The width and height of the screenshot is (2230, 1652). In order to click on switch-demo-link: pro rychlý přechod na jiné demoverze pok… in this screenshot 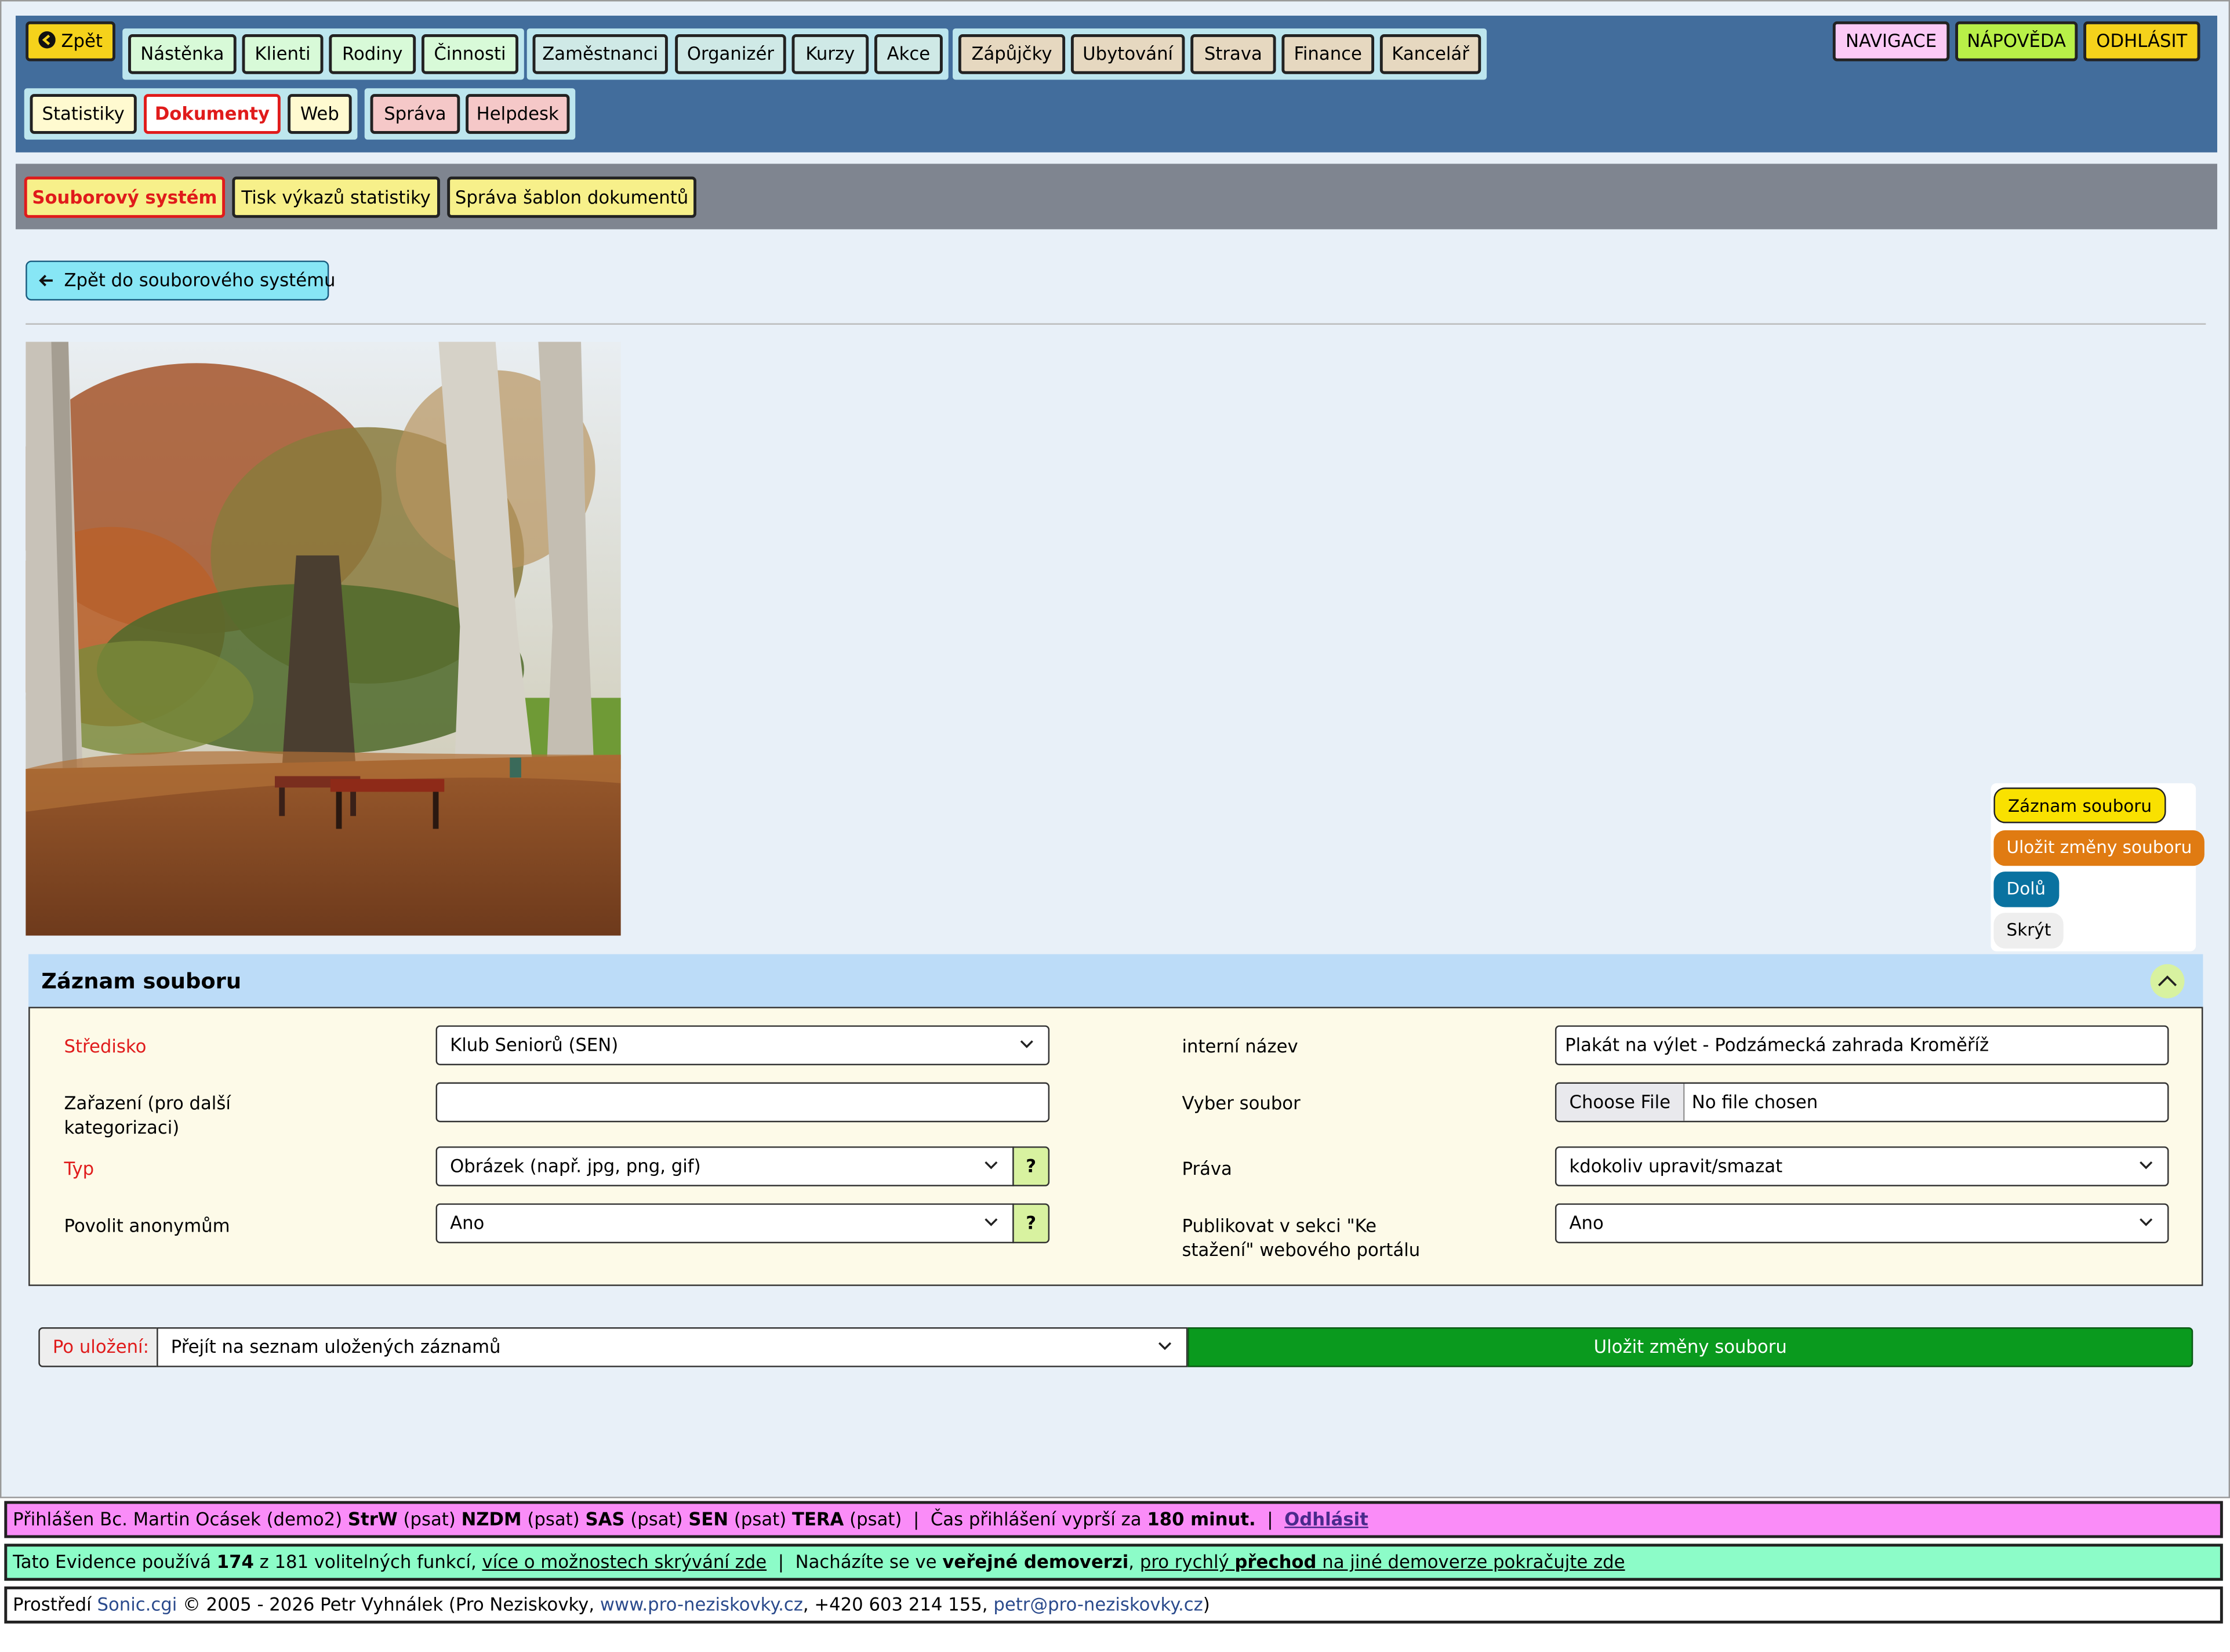, I will do `click(1382, 1562)`.